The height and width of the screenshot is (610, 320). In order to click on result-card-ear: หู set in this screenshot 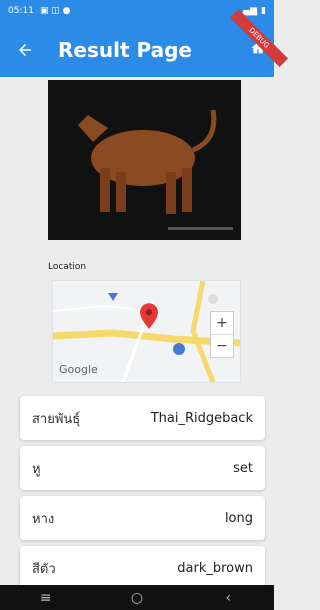, I will do `click(142, 468)`.